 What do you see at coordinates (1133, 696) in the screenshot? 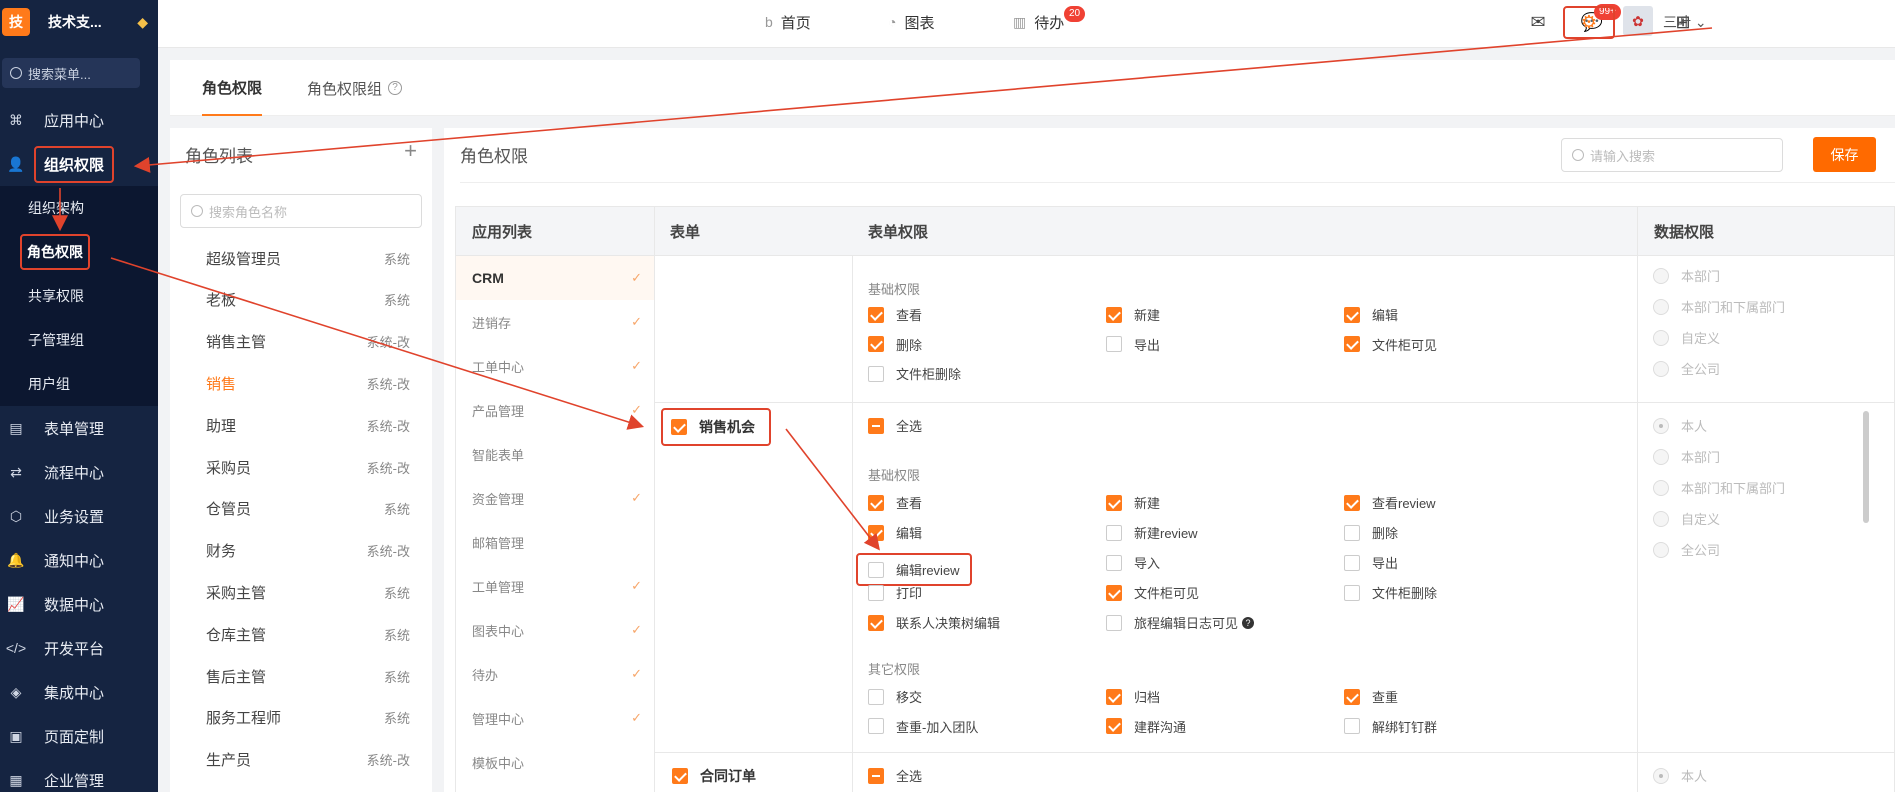
I see `permission-item: 归档` at bounding box center [1133, 696].